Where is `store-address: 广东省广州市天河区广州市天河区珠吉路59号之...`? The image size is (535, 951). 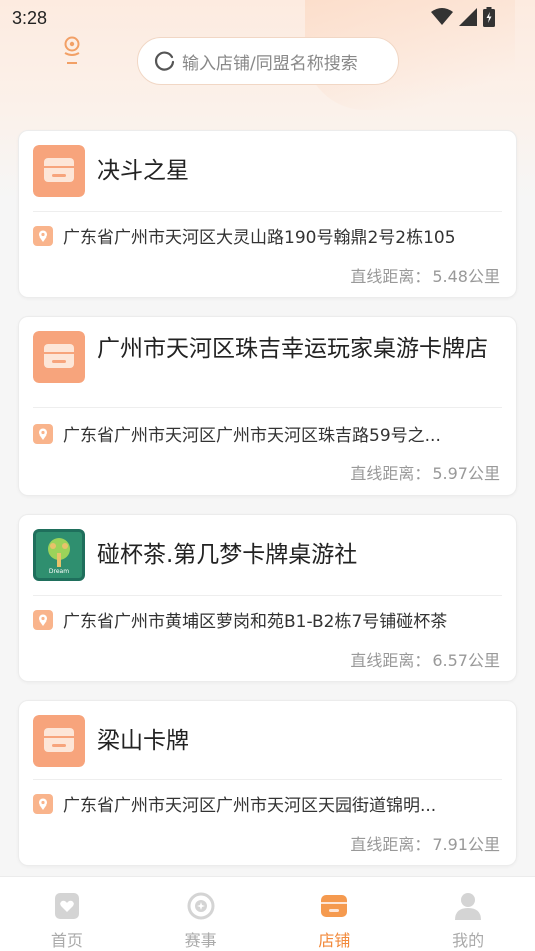
store-address: 广东省广州市天河区广州市天河区珠吉路59号之... is located at coordinates (252, 436).